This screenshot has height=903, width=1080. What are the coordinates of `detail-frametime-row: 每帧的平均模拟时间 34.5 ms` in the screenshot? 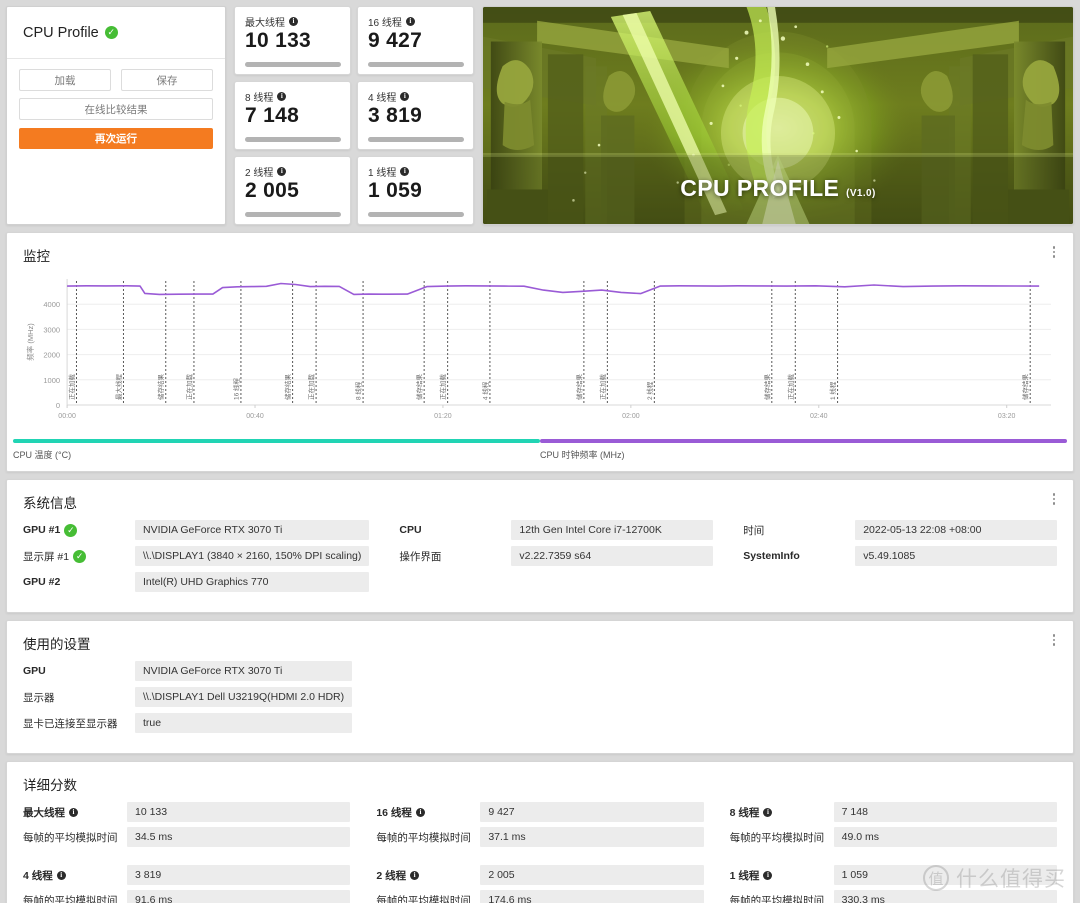 It's located at (187, 837).